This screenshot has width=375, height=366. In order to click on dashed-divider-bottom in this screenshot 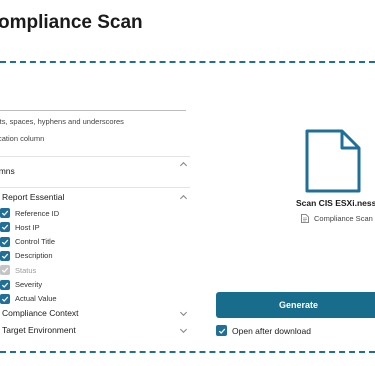, I will do `click(187, 352)`.